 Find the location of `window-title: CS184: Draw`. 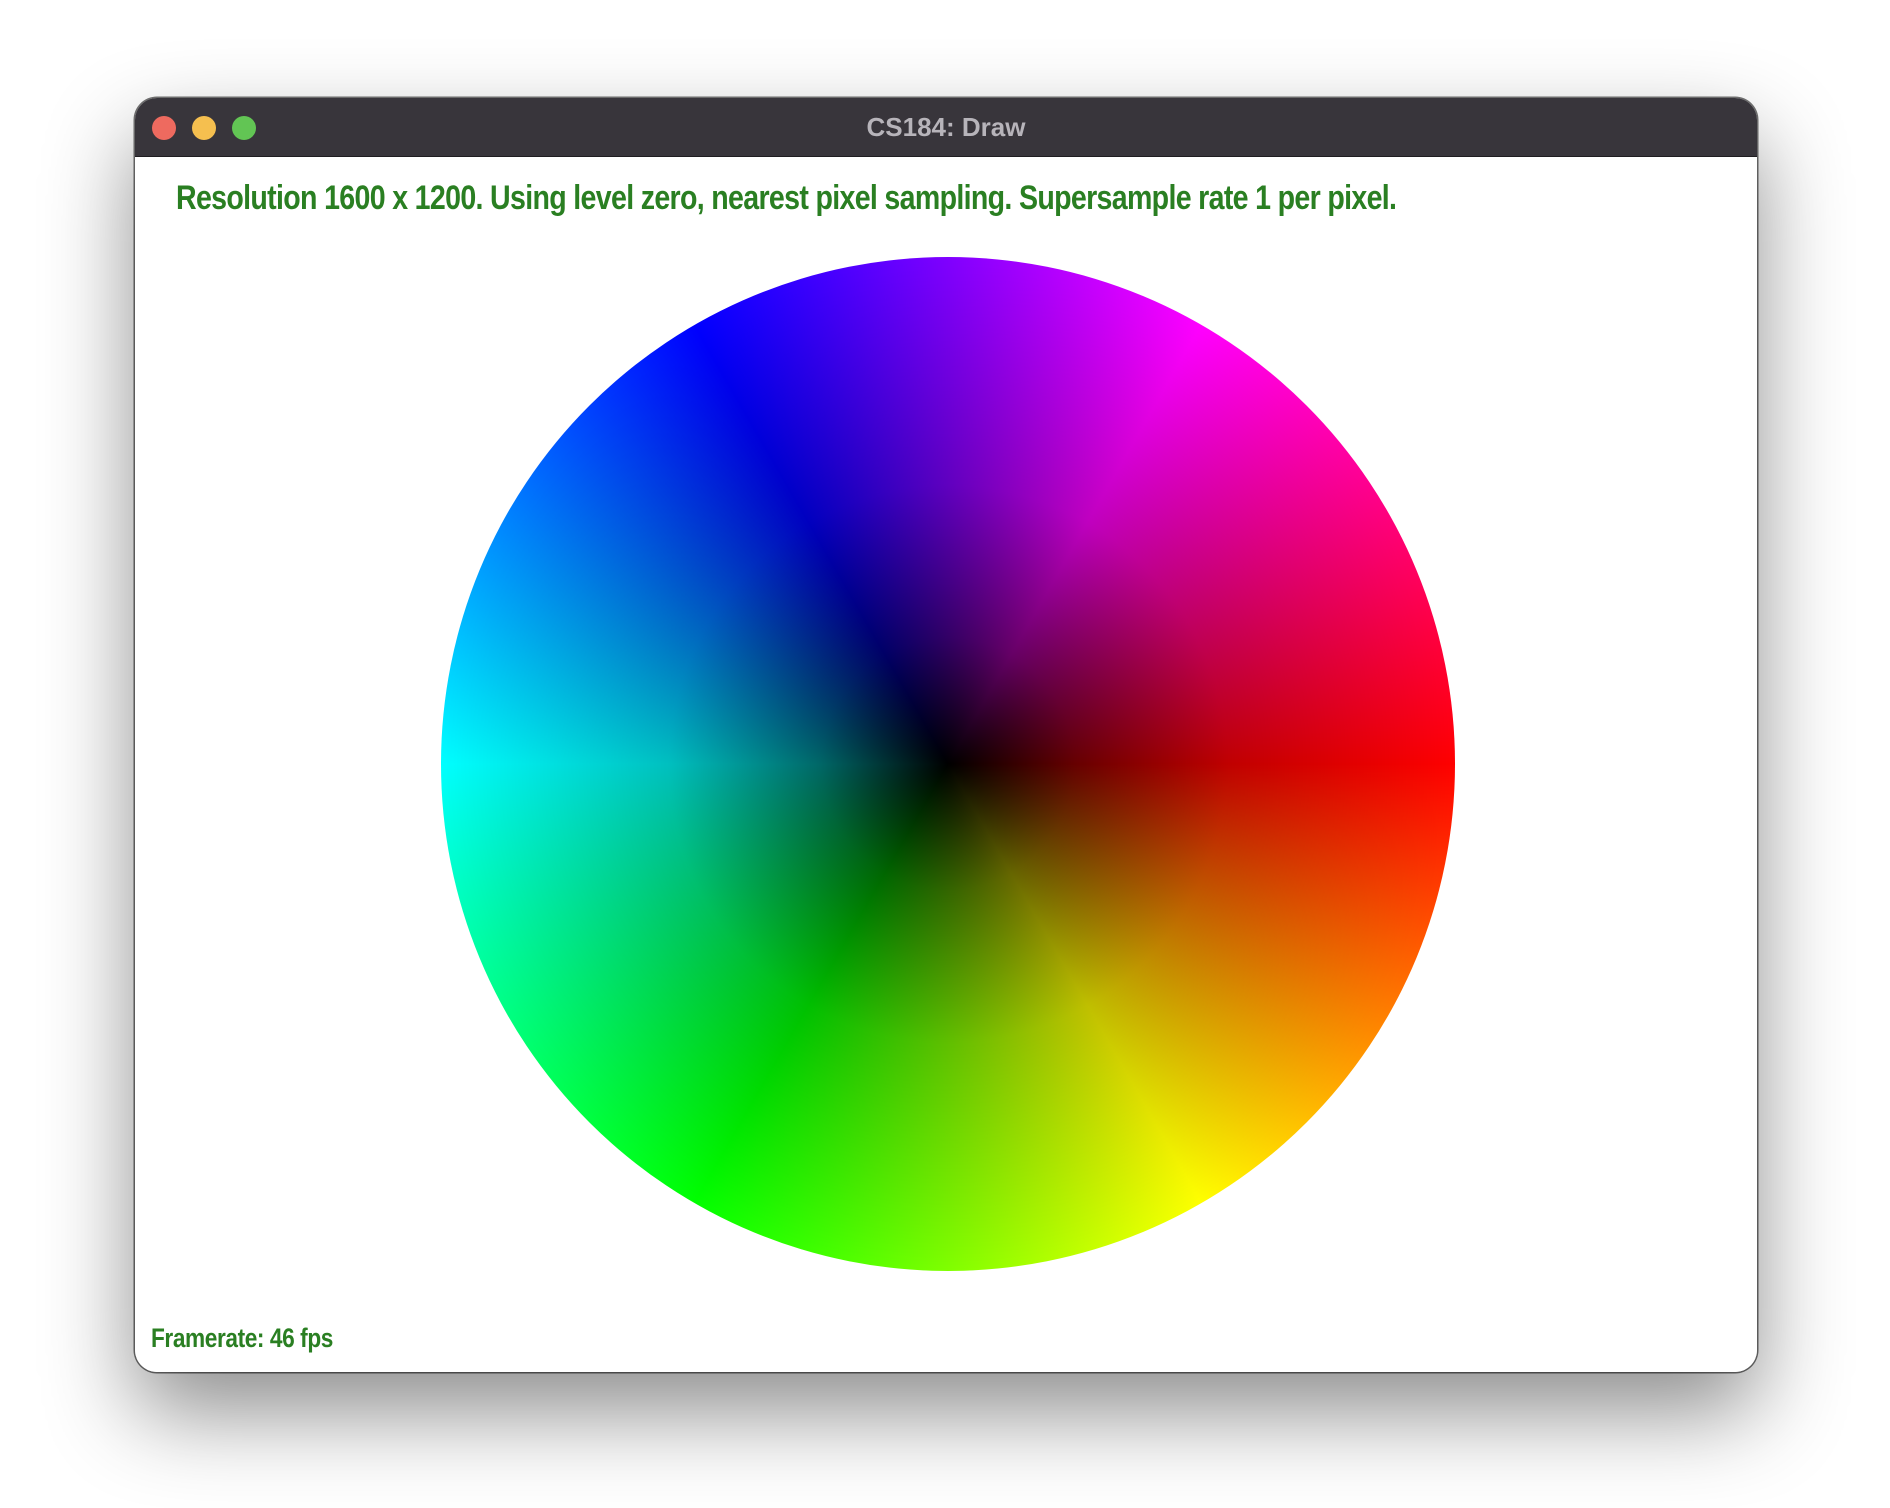

window-title: CS184: Draw is located at coordinates (946, 127).